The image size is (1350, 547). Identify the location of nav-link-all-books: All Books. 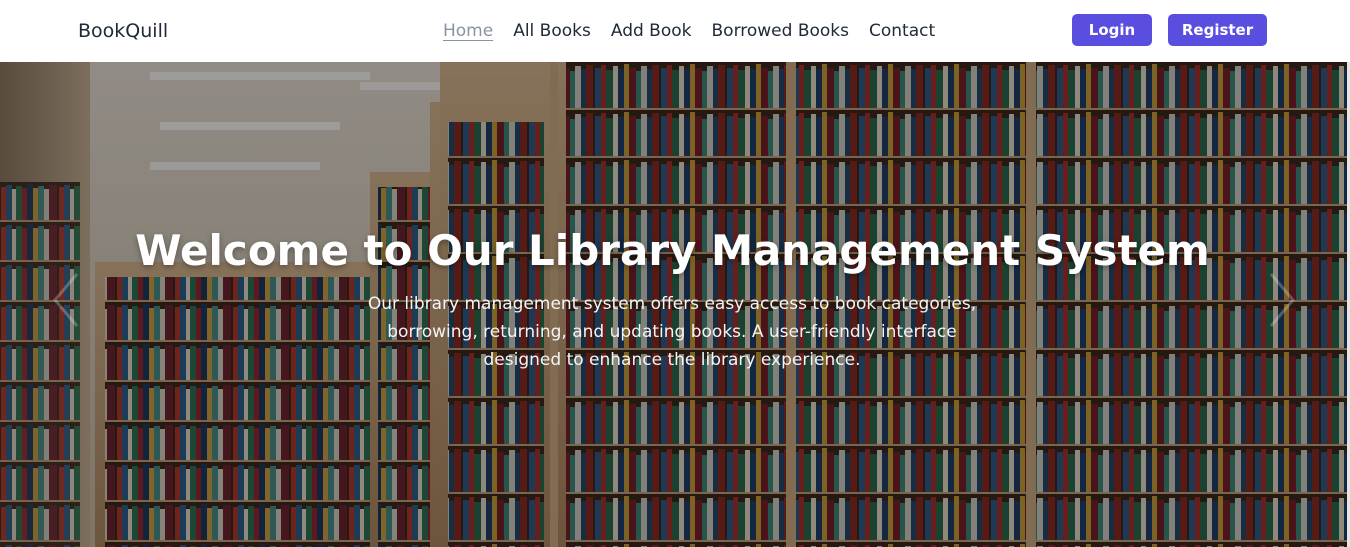
(552, 31).